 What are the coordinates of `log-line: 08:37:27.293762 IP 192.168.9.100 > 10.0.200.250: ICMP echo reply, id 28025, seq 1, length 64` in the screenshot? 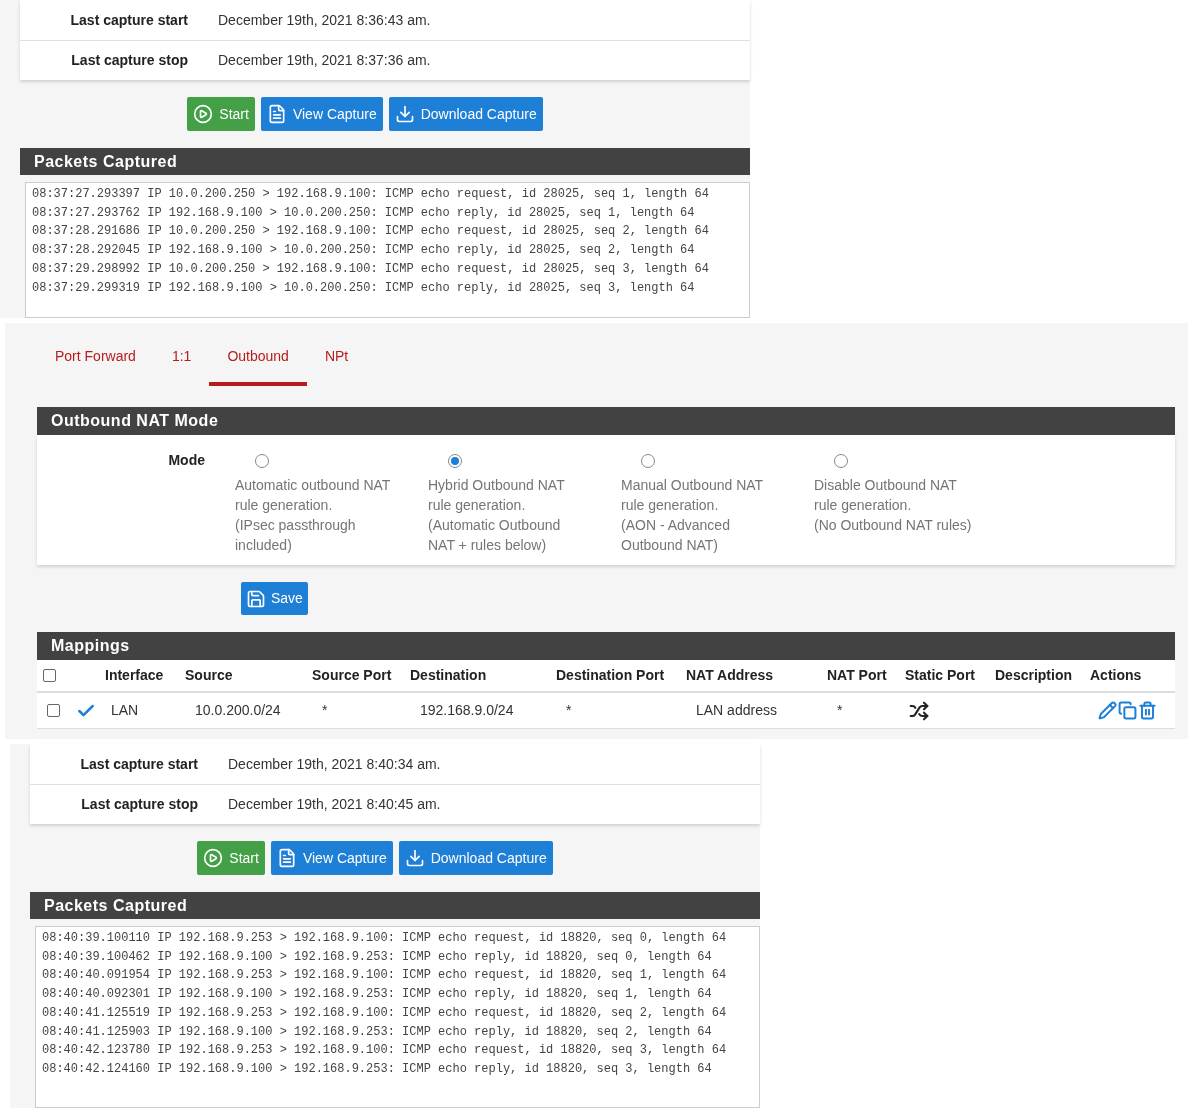 It's located at (364, 213).